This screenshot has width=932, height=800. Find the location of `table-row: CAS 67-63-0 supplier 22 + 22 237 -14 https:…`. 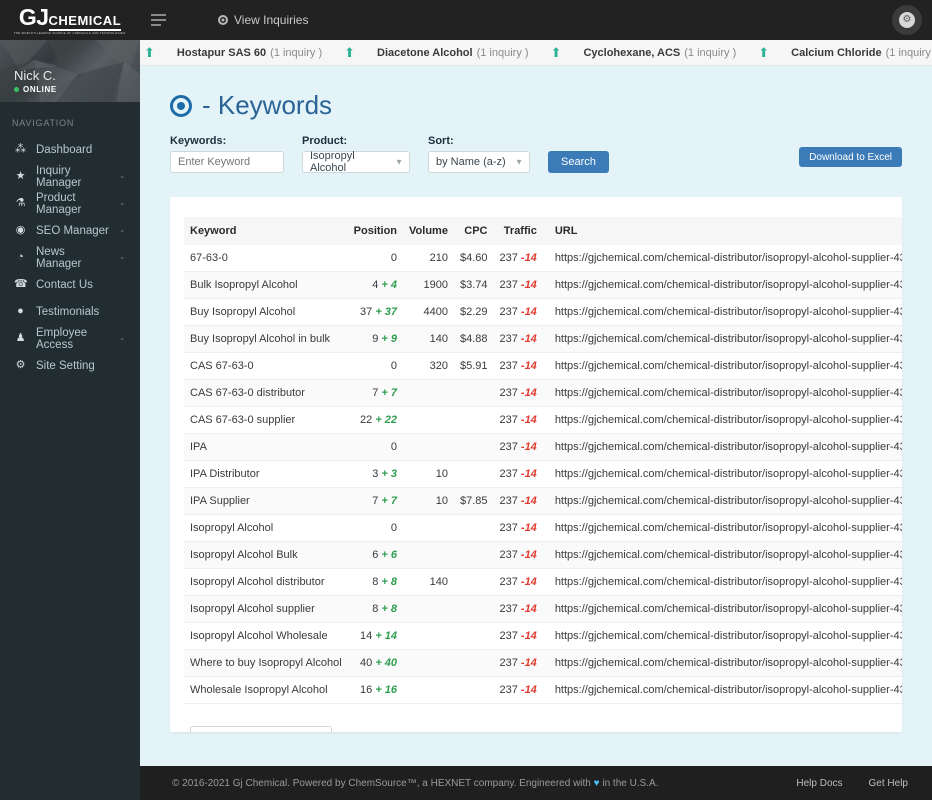

table-row: CAS 67-63-0 supplier 22 + 22 237 -14 https:… is located at coordinates (543, 420).